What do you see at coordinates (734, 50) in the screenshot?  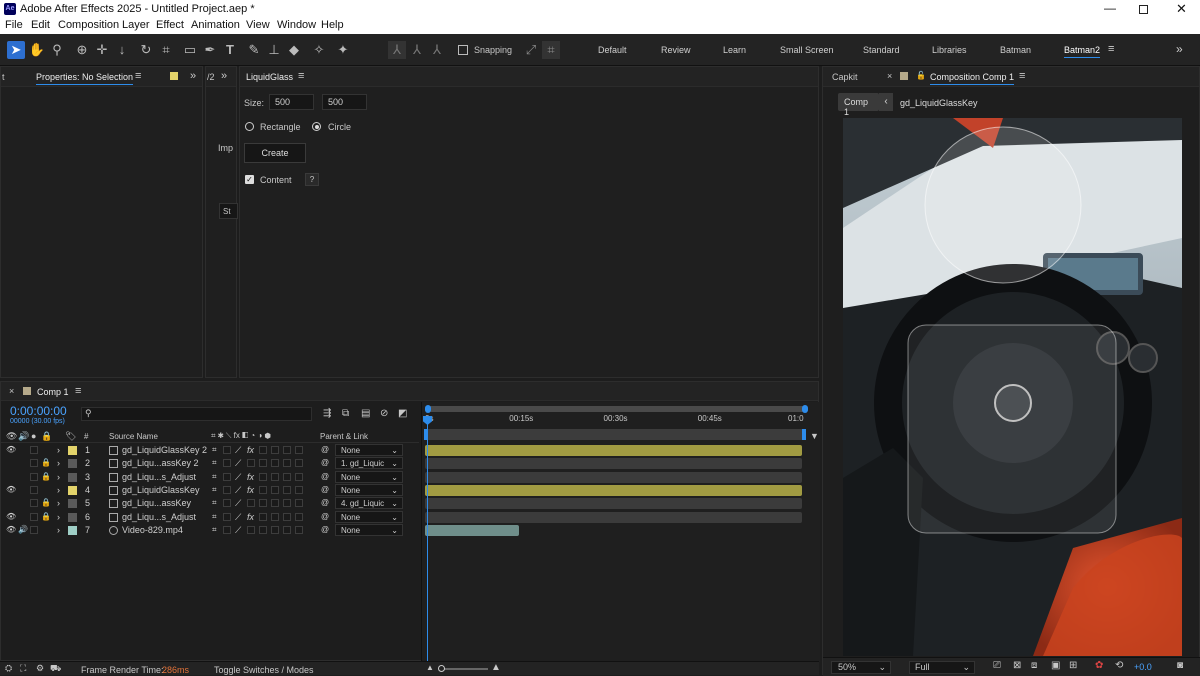 I see `workspace-learn: Learn` at bounding box center [734, 50].